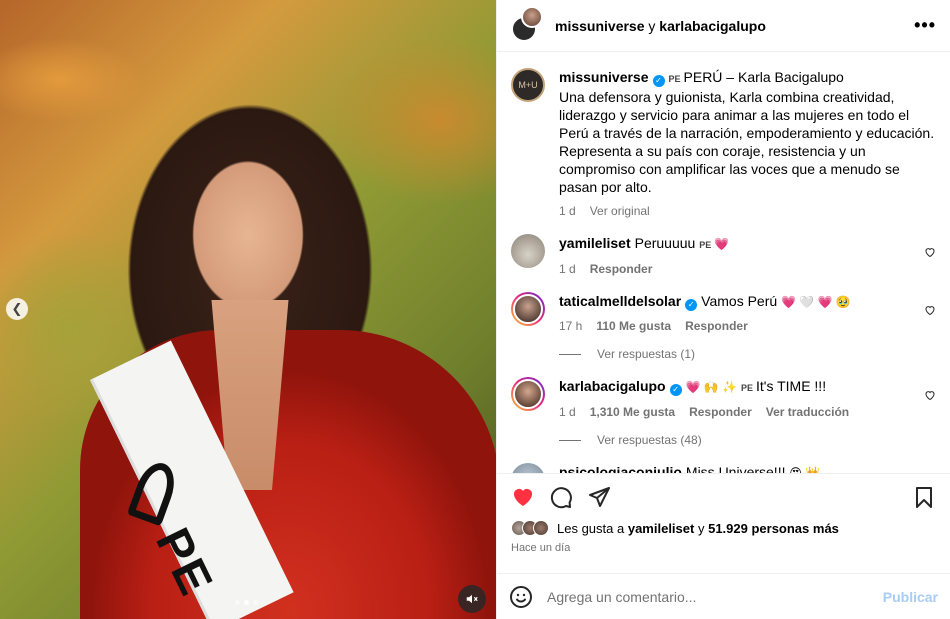 This screenshot has width=950, height=619. Describe the element at coordinates (541, 548) in the screenshot. I see `post-time: Hace un día` at that location.